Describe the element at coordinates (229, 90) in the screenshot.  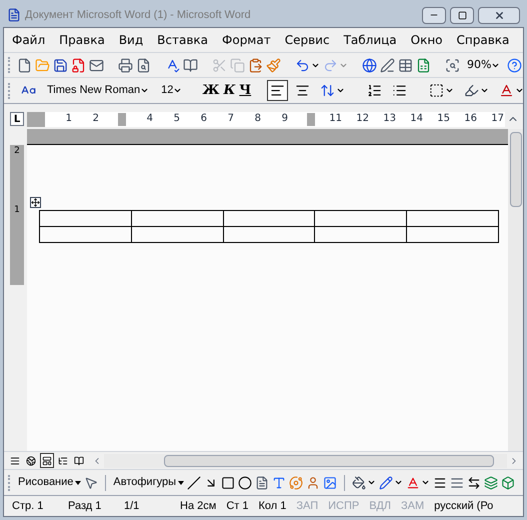
I see `italic-button: К` at that location.